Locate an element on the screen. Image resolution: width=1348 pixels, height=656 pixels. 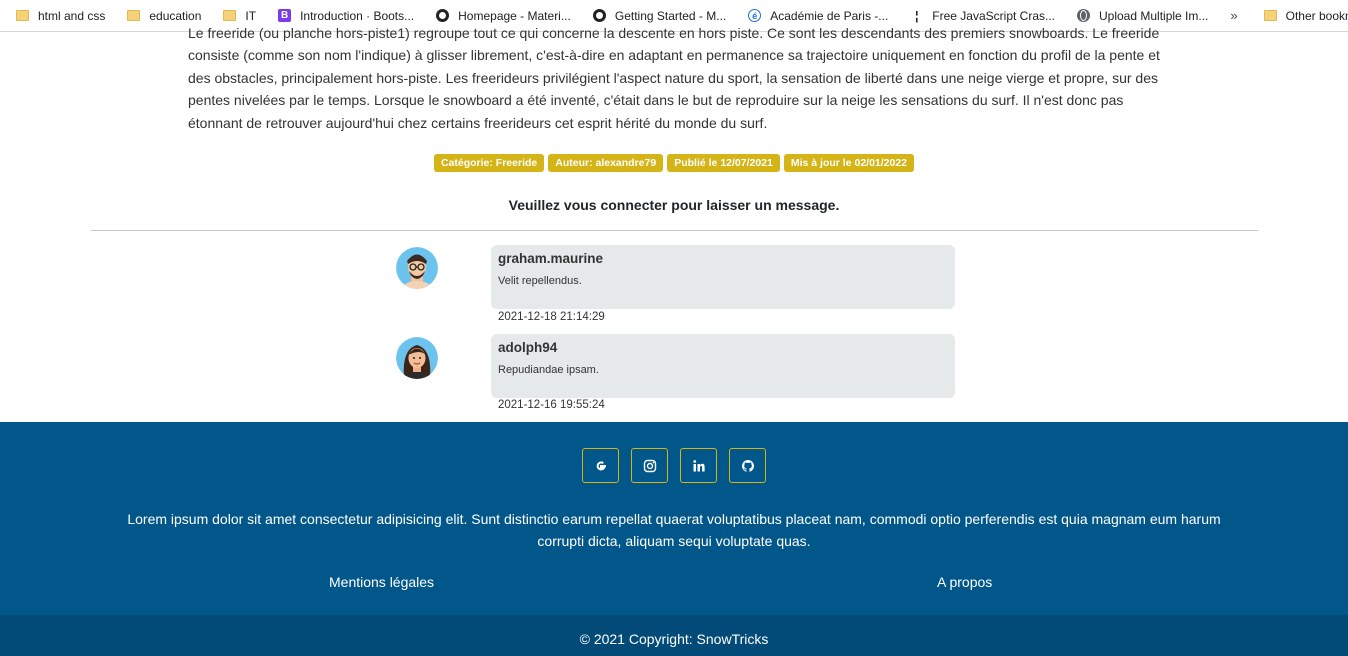
comment-date: 2021-12-18 21:14:29 is located at coordinates (551, 317).